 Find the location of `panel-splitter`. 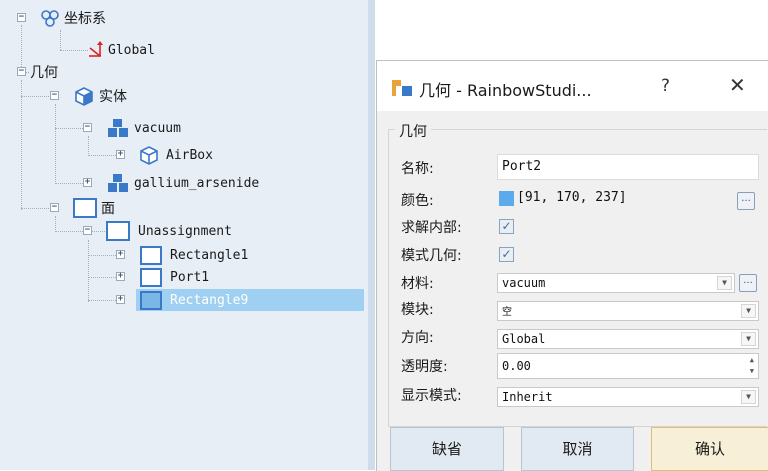

panel-splitter is located at coordinates (371, 235).